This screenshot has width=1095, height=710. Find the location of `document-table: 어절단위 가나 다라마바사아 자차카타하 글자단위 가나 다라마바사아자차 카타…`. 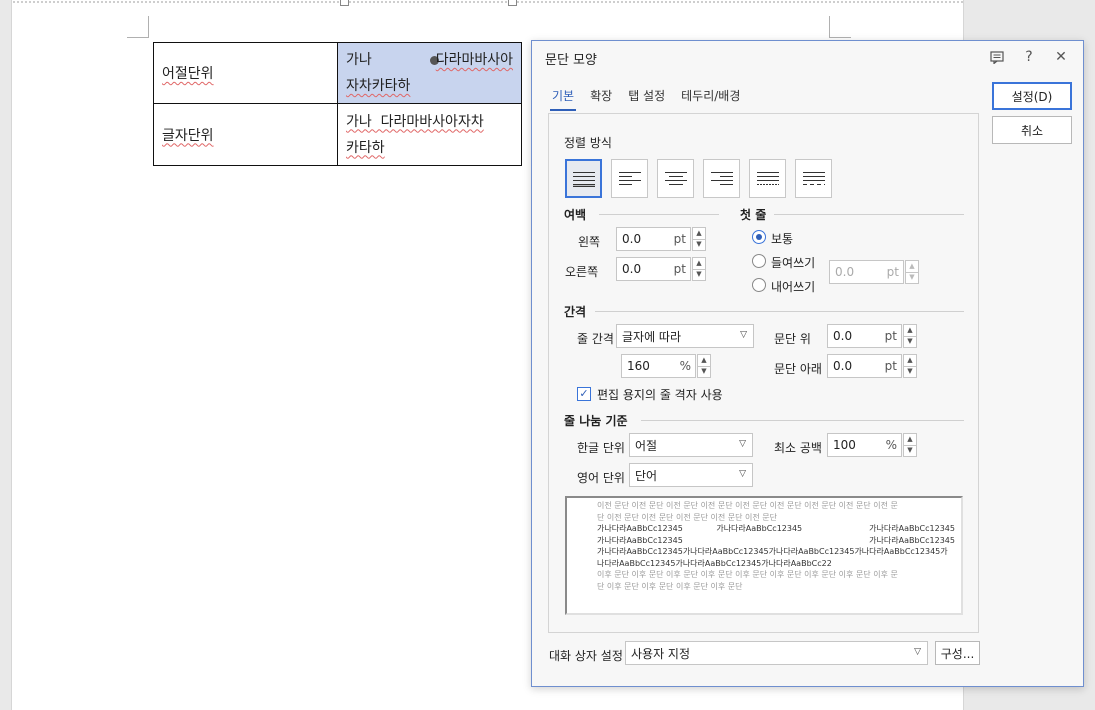

document-table: 어절단위 가나 다라마바사아 자차카타하 글자단위 가나 다라마바사아자차 카타… is located at coordinates (337, 104).